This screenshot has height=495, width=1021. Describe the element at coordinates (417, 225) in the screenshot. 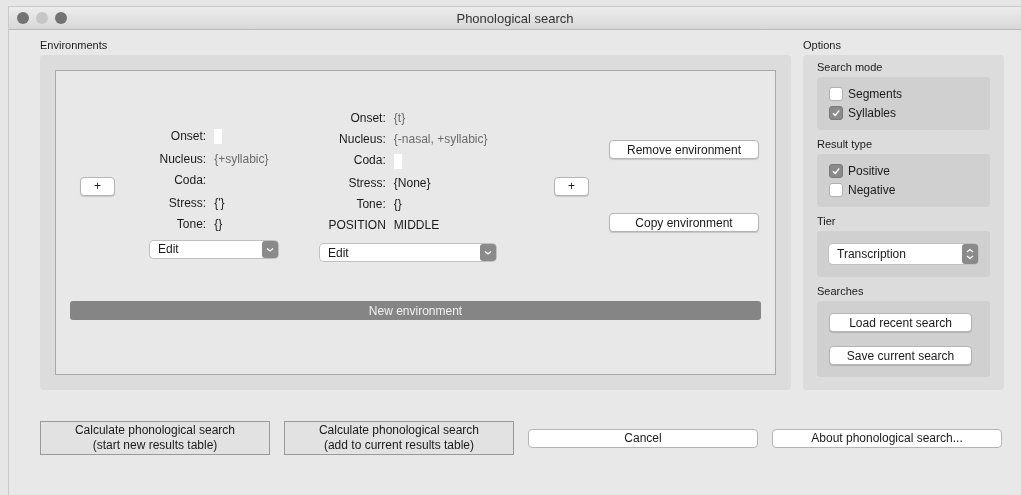

I see `field-value: MIDDLE` at that location.